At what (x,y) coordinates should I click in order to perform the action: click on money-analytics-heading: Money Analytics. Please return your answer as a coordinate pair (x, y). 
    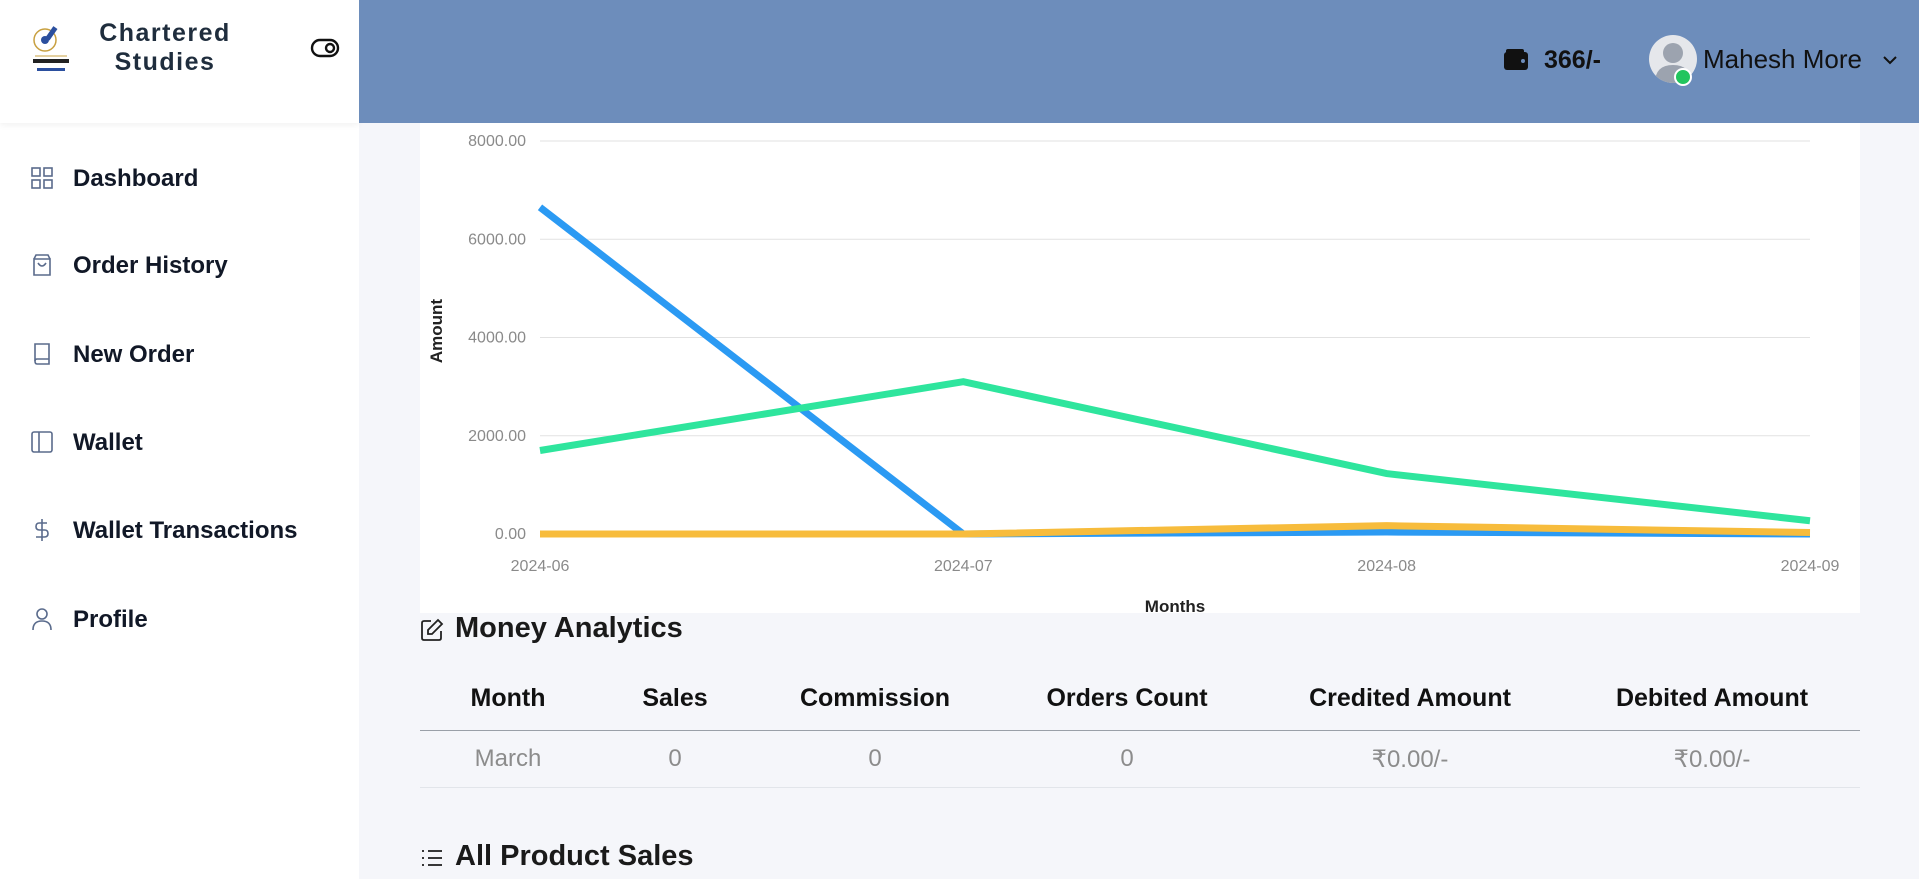
    Looking at the image, I should click on (620, 632).